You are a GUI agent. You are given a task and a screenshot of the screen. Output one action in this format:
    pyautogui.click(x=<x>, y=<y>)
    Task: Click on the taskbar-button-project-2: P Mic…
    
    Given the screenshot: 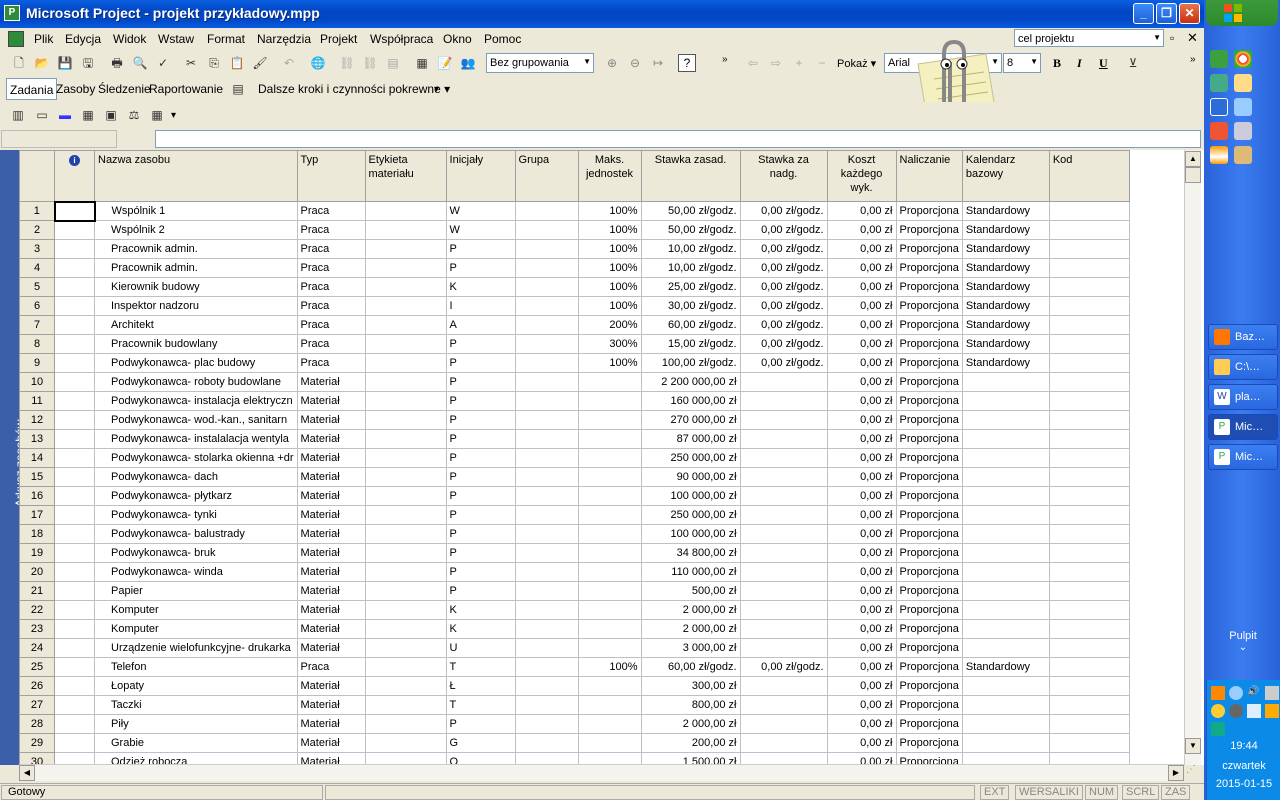 What is the action you would take?
    pyautogui.click(x=1243, y=457)
    